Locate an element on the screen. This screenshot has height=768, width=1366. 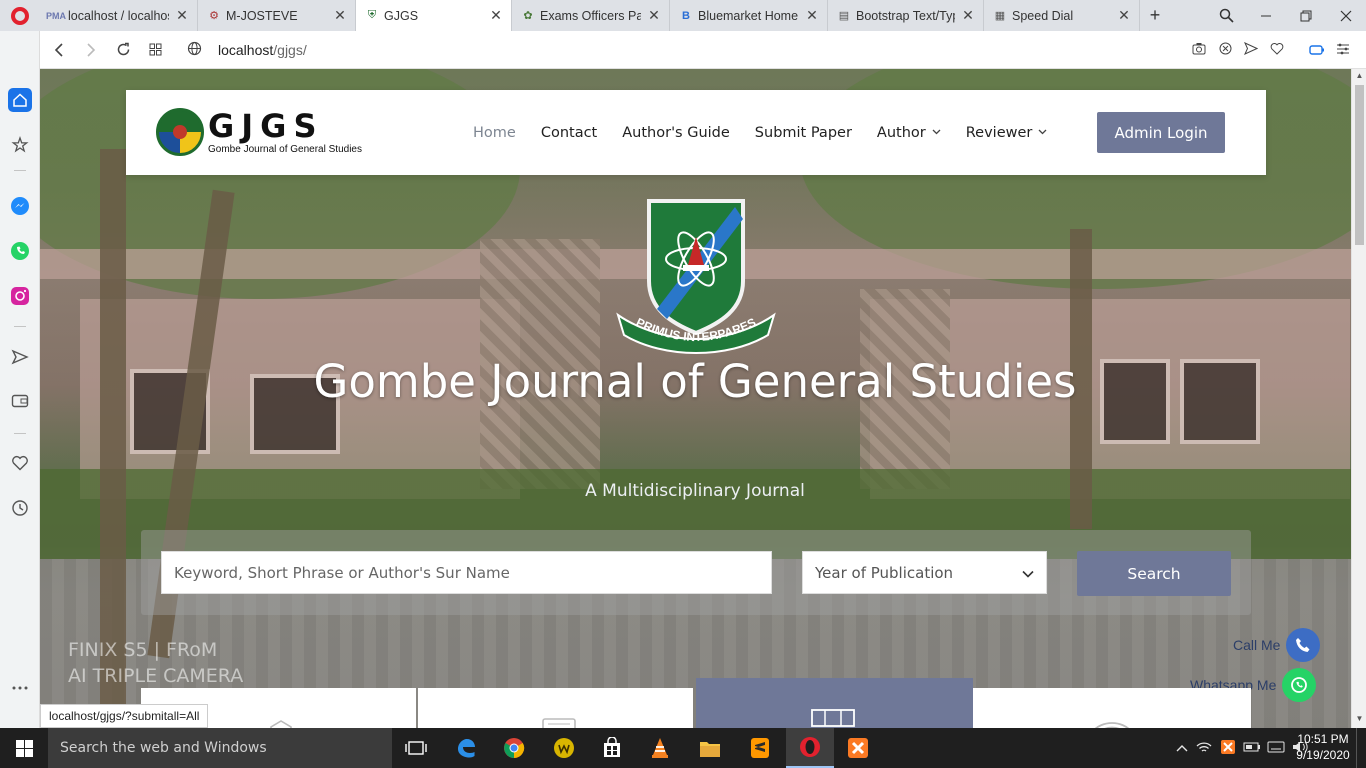
document-icon: ▤ is located at coordinates (844, 16).